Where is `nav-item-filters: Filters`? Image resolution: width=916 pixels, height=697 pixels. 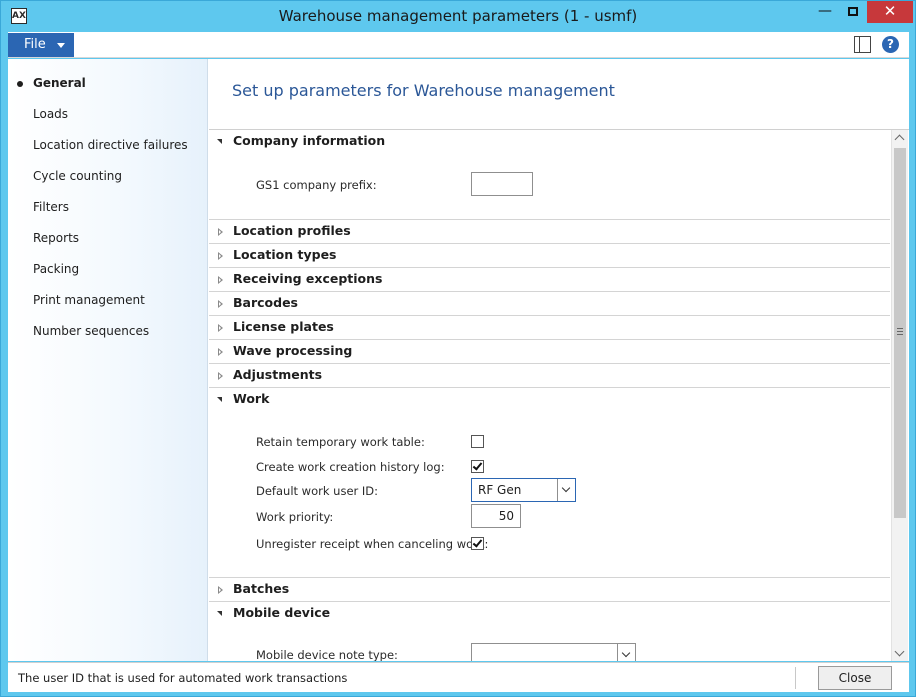
nav-item-filters: Filters is located at coordinates (51, 207).